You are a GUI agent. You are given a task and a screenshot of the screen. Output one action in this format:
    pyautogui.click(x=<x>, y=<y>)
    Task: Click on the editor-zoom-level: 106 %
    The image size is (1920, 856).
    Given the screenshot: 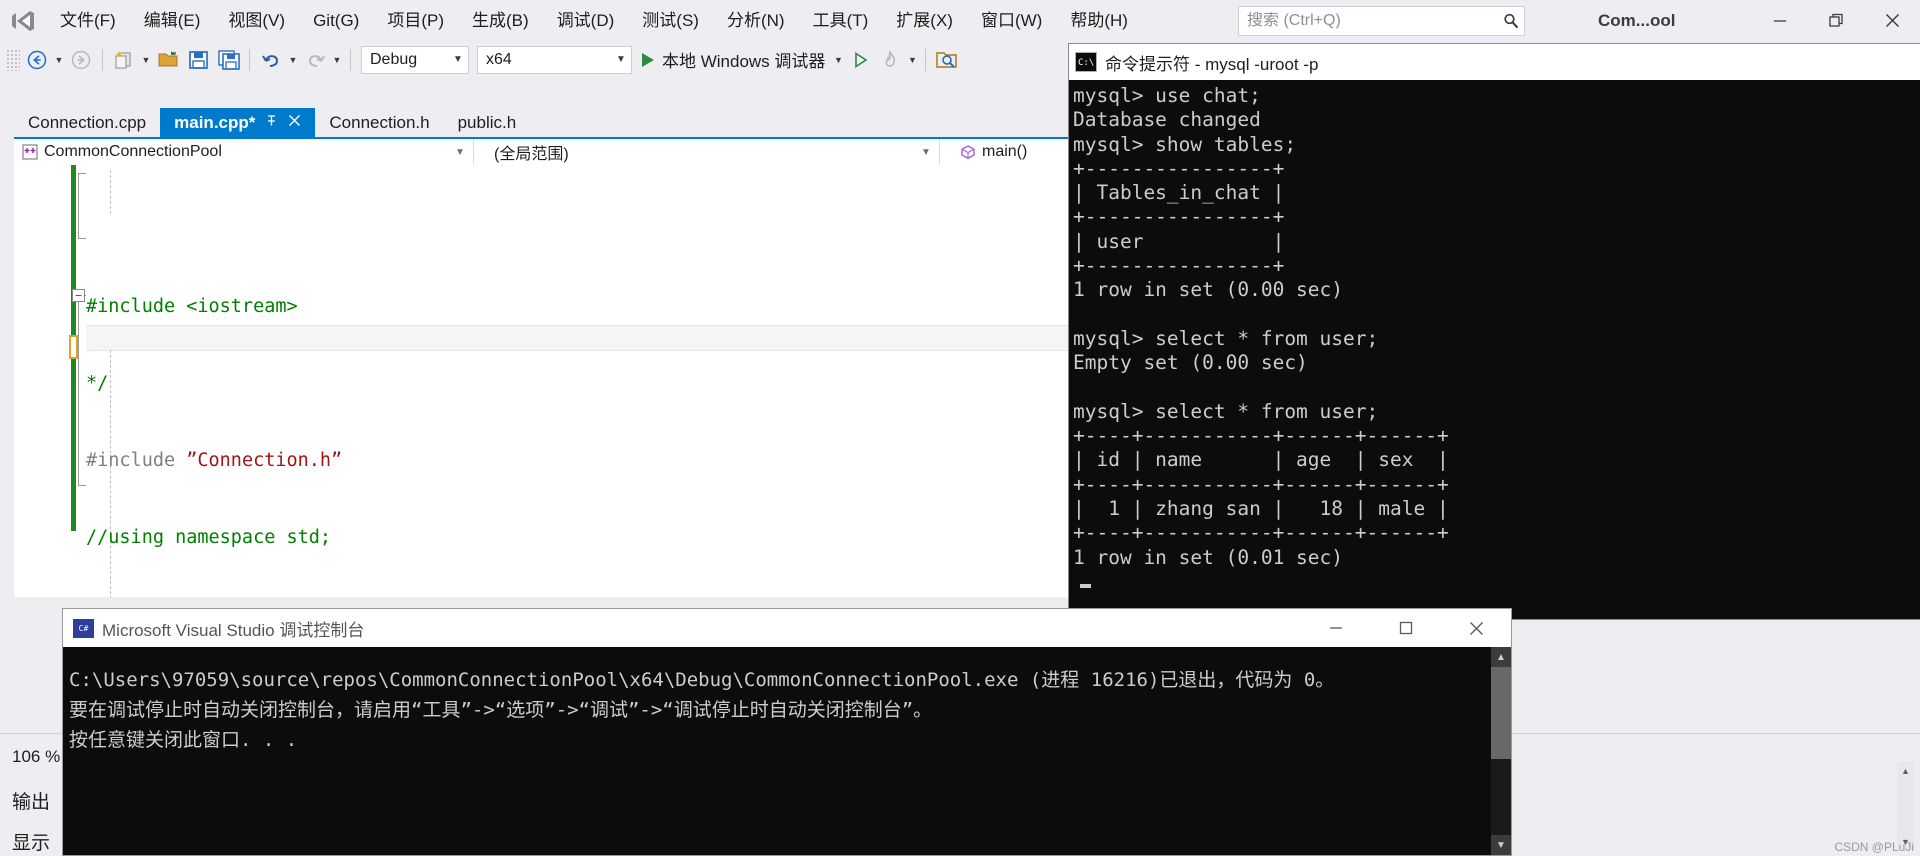 What is the action you would take?
    pyautogui.click(x=36, y=757)
    